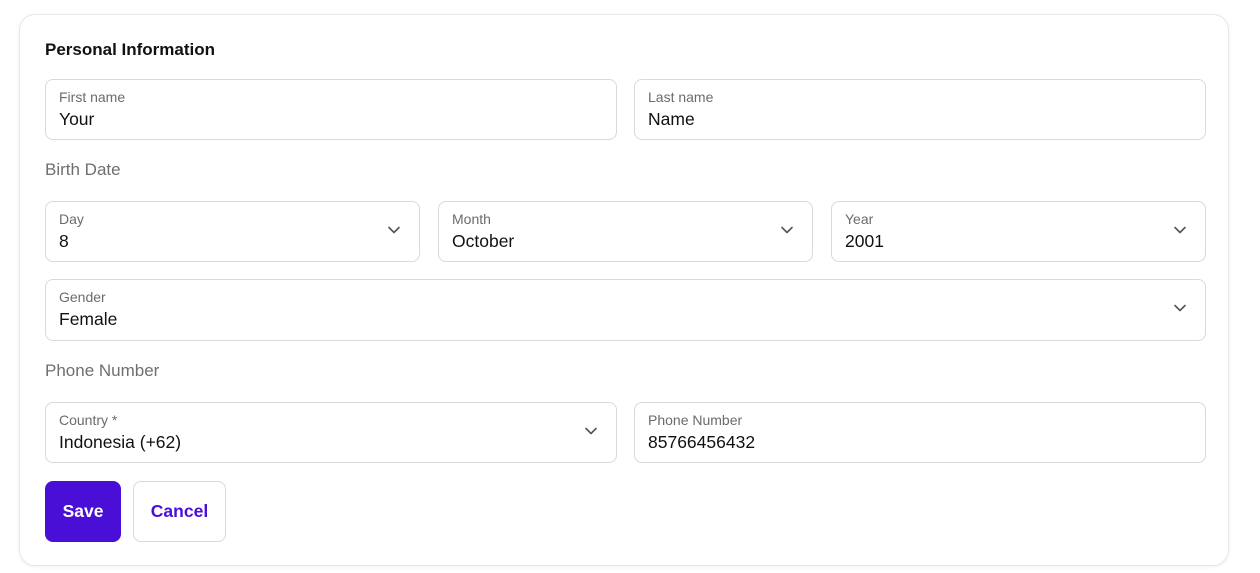 This screenshot has width=1260, height=573. What do you see at coordinates (625, 231) in the screenshot?
I see `month-select: Month October` at bounding box center [625, 231].